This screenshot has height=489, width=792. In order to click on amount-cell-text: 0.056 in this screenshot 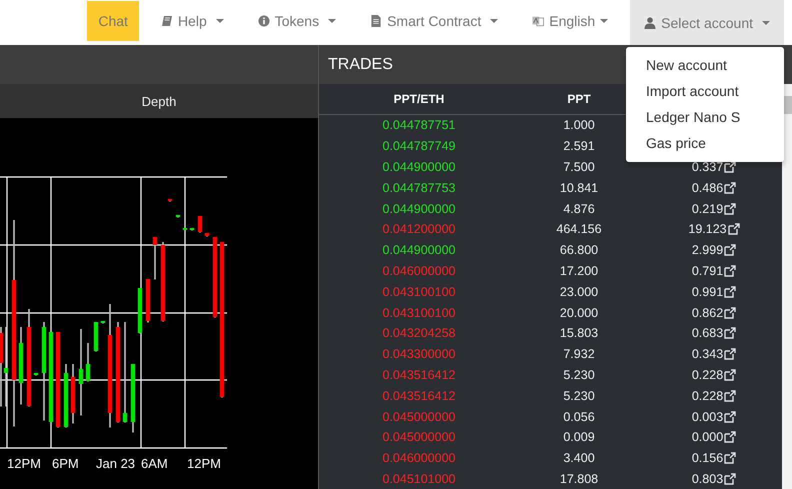, I will do `click(579, 417)`.